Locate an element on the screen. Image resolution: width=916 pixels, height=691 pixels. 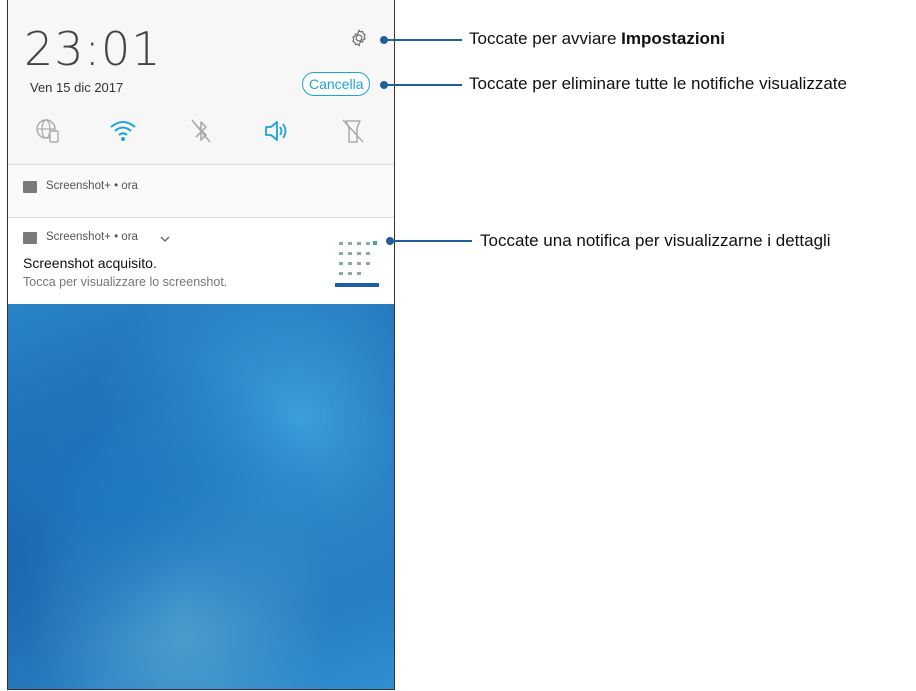
callout-settings: Toccate per avviare Impostazioni is located at coordinates (597, 38).